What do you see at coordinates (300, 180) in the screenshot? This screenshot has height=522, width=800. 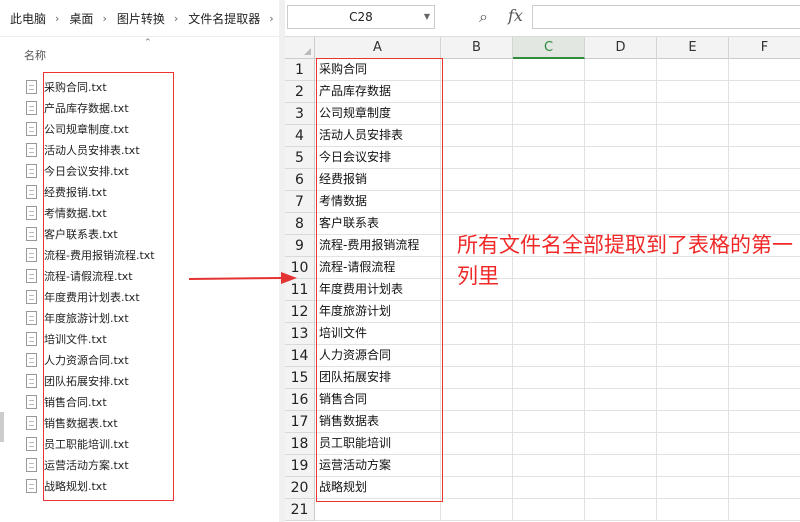 I see `row-header: 6` at bounding box center [300, 180].